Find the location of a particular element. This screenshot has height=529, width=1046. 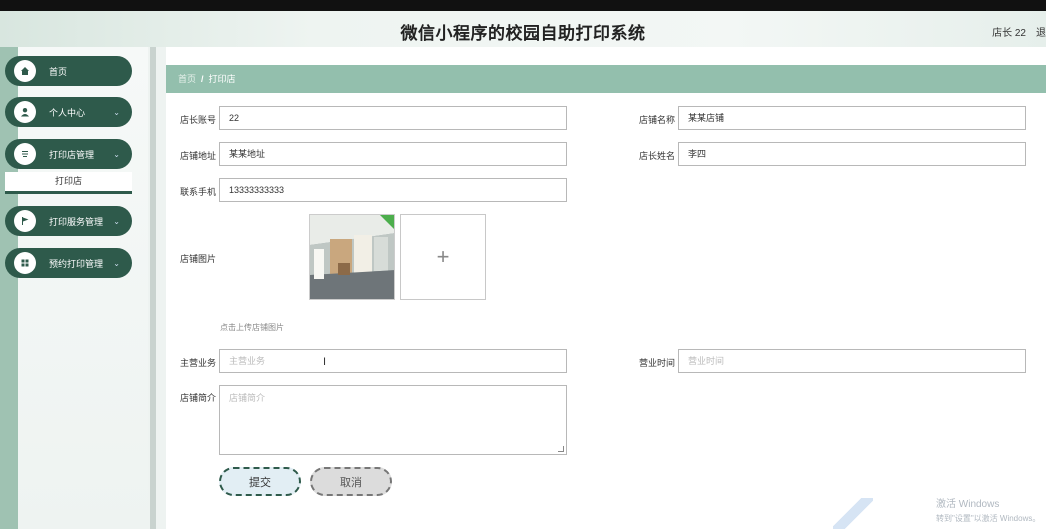

plus-icon: + is located at coordinates (443, 256).